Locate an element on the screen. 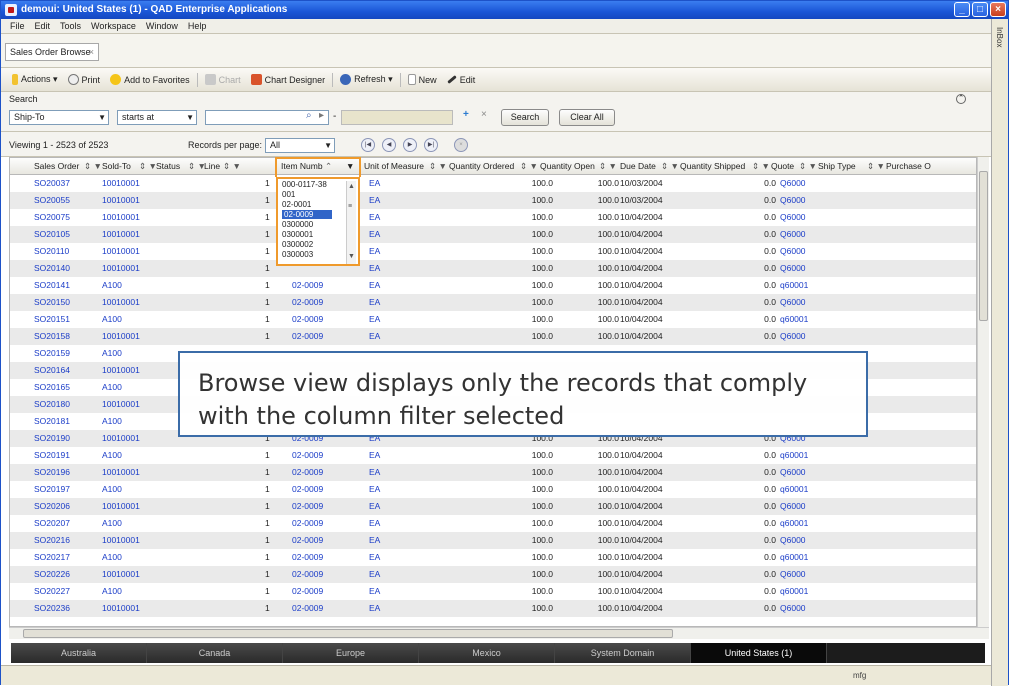 The height and width of the screenshot is (686, 1009). first-page-icon: |◀ is located at coordinates (368, 145).